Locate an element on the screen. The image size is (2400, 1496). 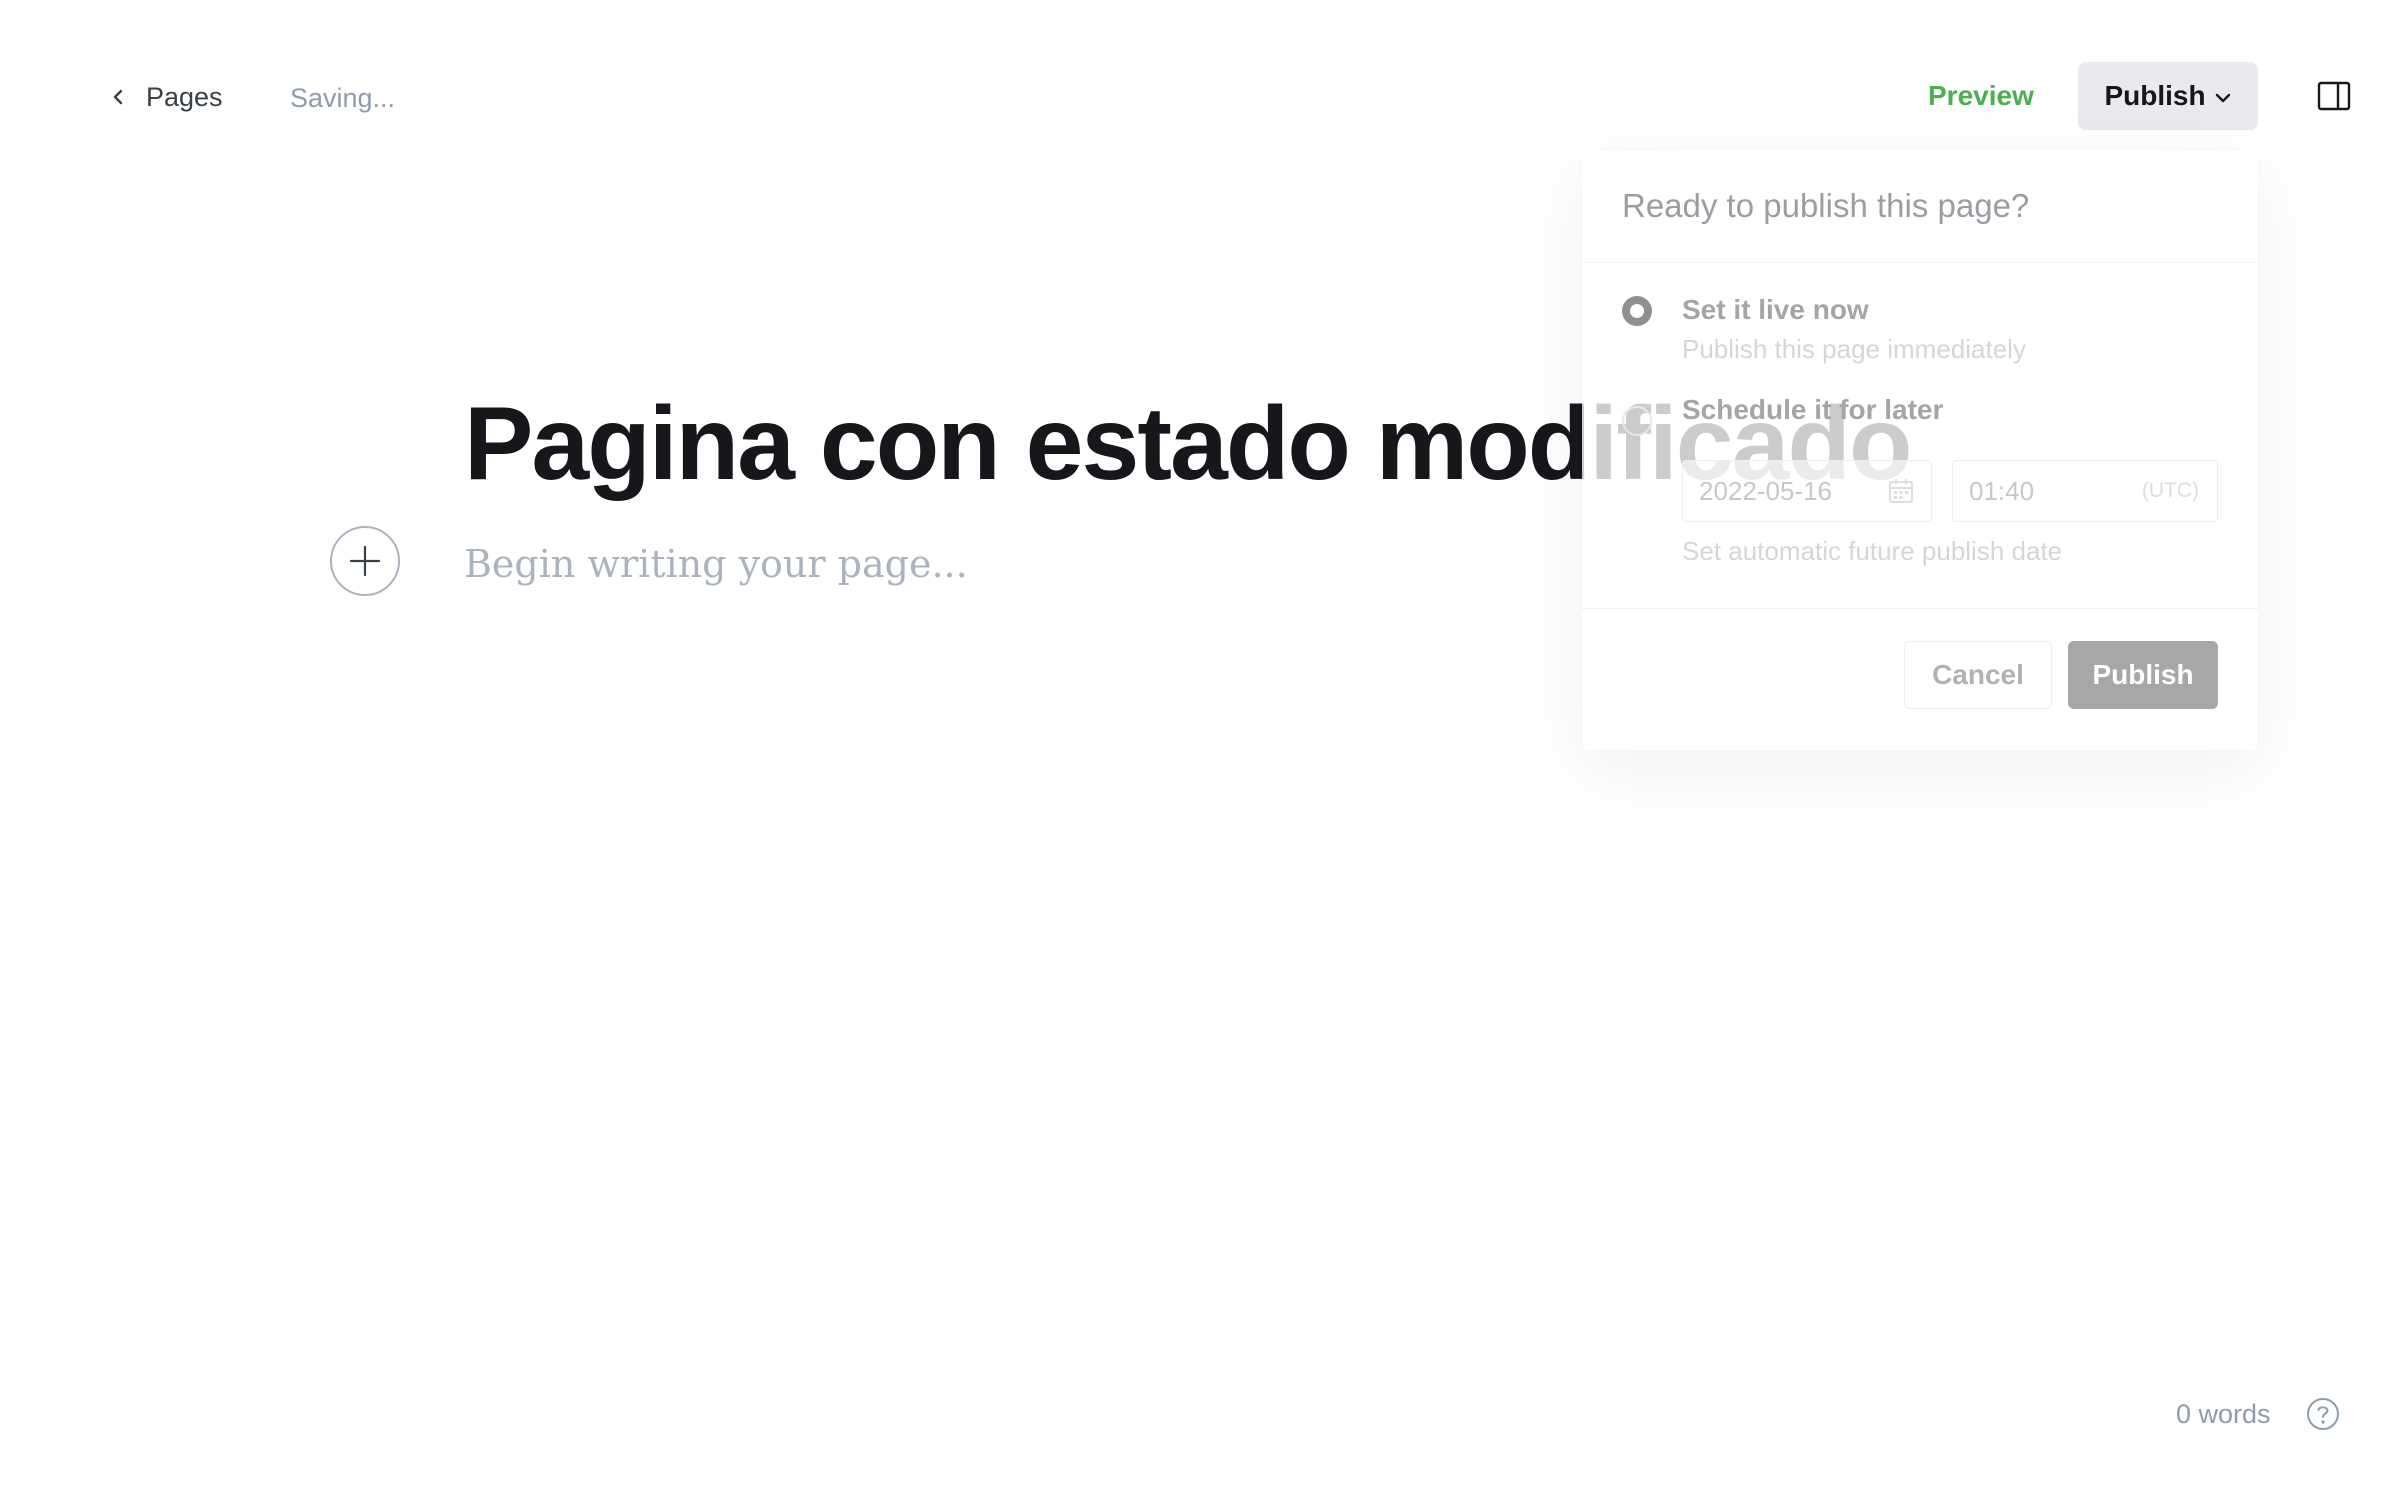
add-card-button is located at coordinates (365, 561).